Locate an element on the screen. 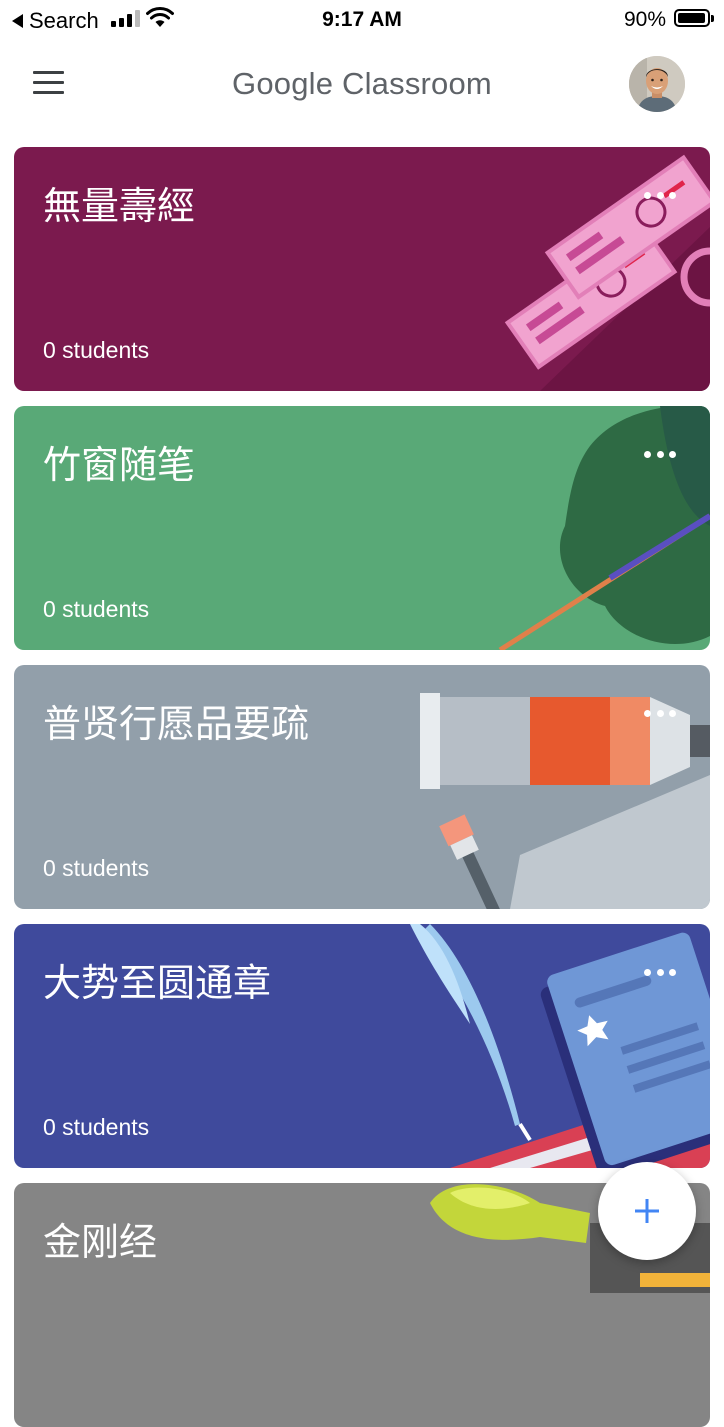  app-title: Google Classroom is located at coordinates (362, 83).